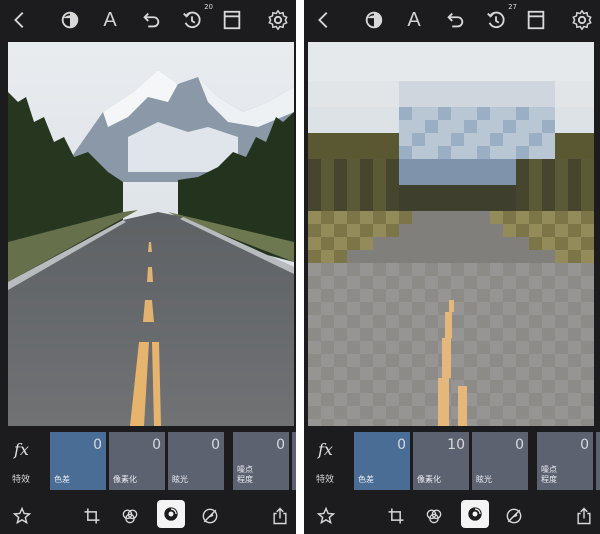  I want to click on road-line-block, so click(448, 325).